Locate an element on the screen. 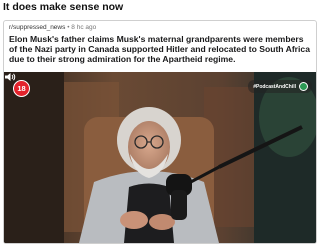 This screenshot has width=320, height=246. post-meta: r/suppressed_news • 8 hc ago is located at coordinates (52, 27).